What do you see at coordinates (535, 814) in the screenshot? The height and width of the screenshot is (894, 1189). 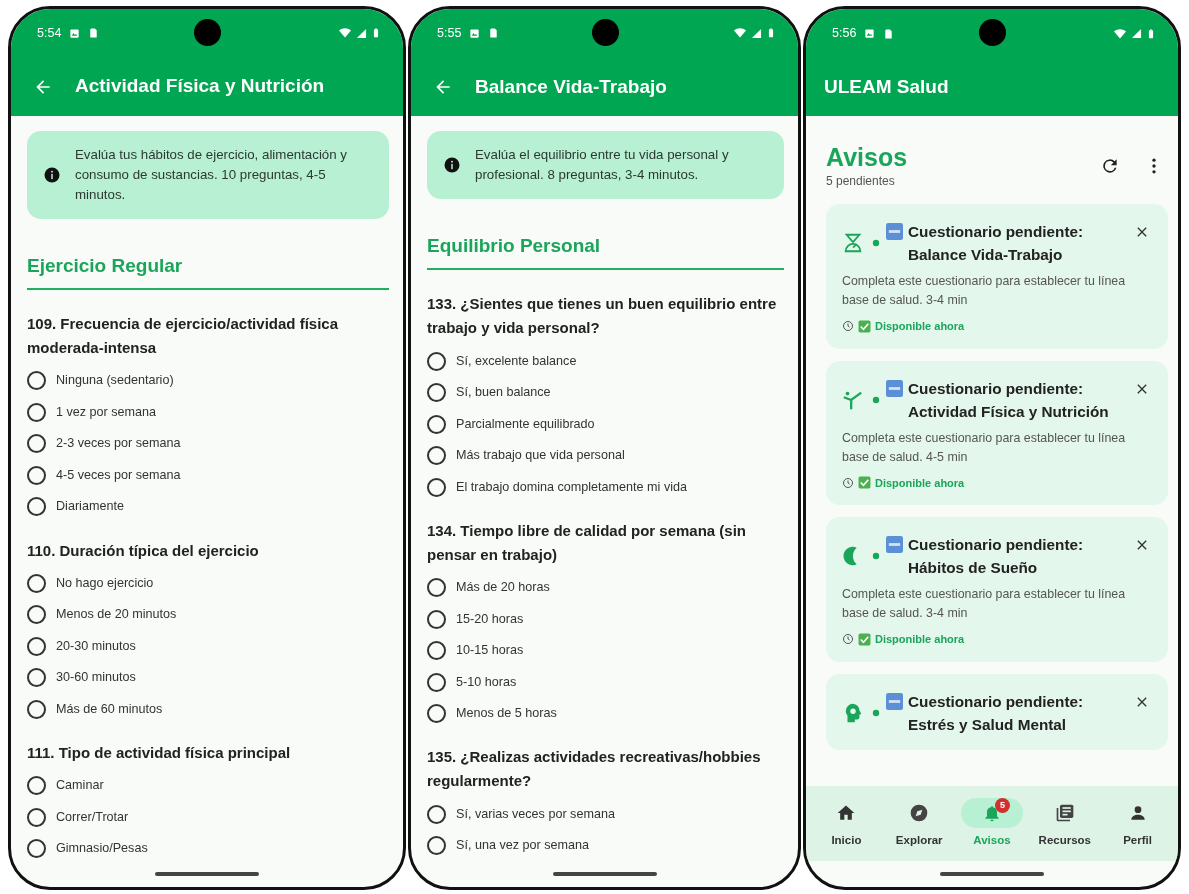 I see `option-label: Sí, varias veces por semana` at bounding box center [535, 814].